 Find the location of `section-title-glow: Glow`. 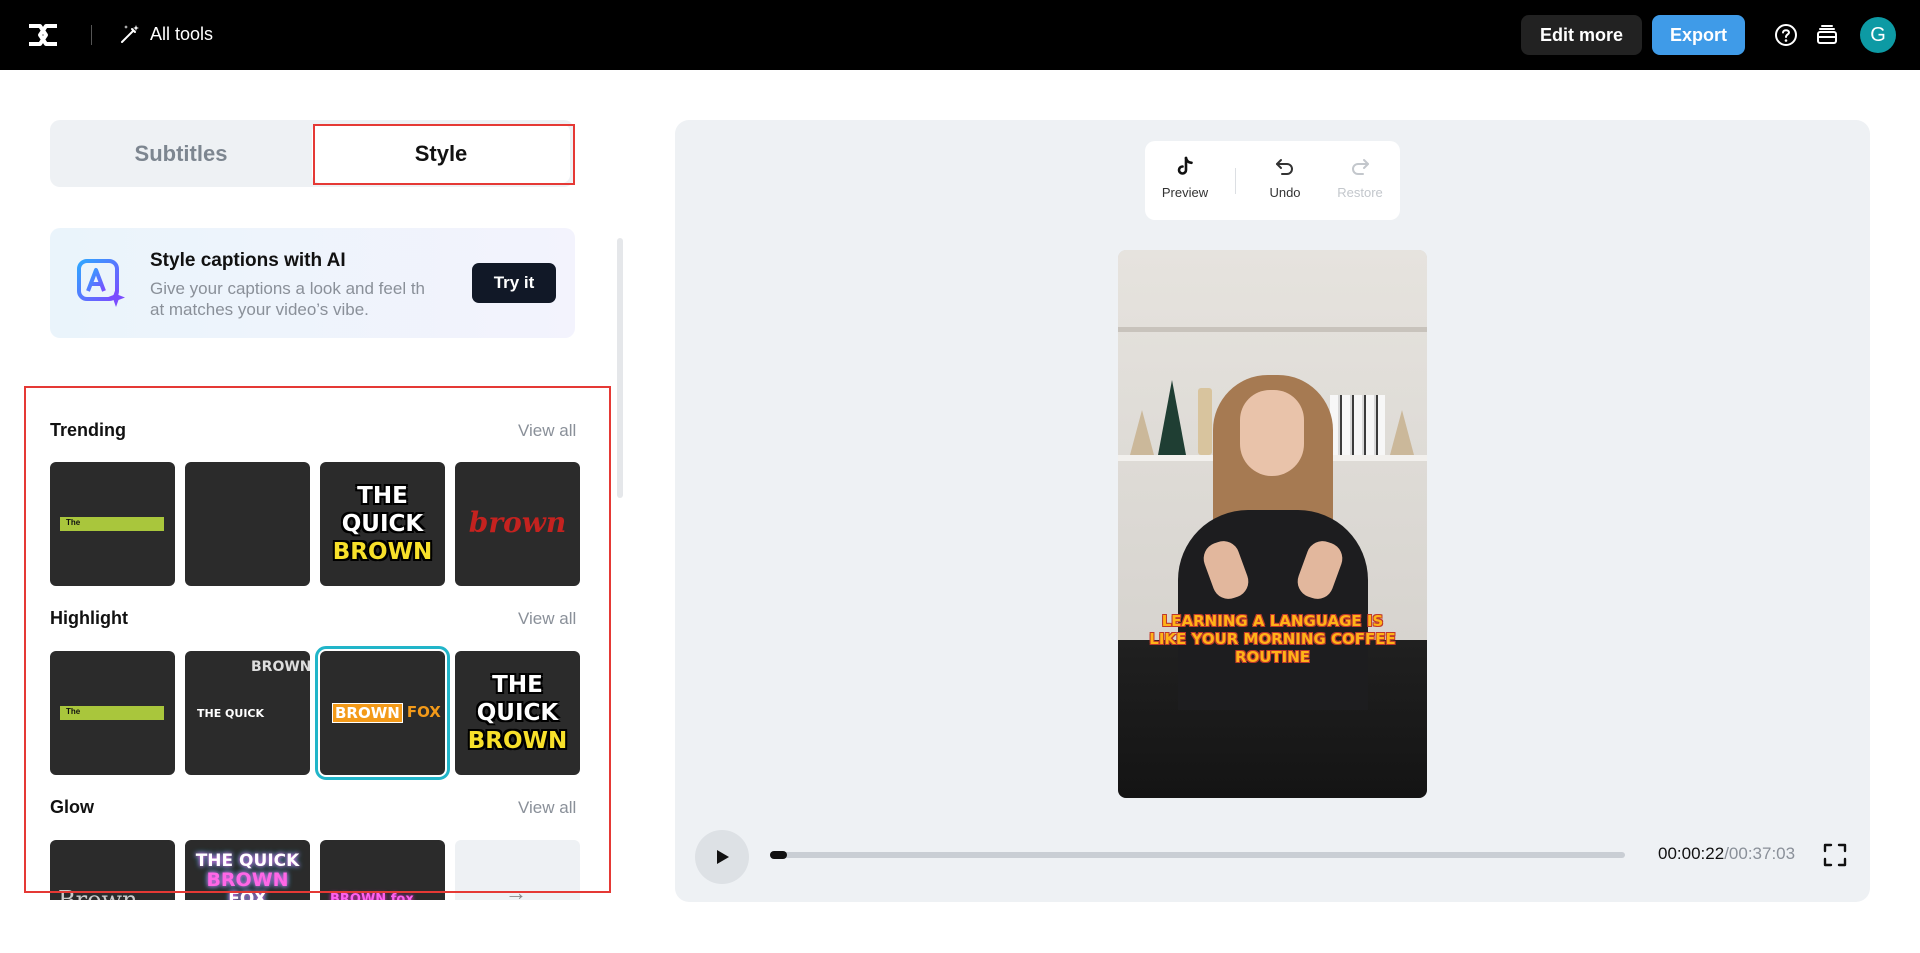

section-title-glow: Glow is located at coordinates (72, 807).